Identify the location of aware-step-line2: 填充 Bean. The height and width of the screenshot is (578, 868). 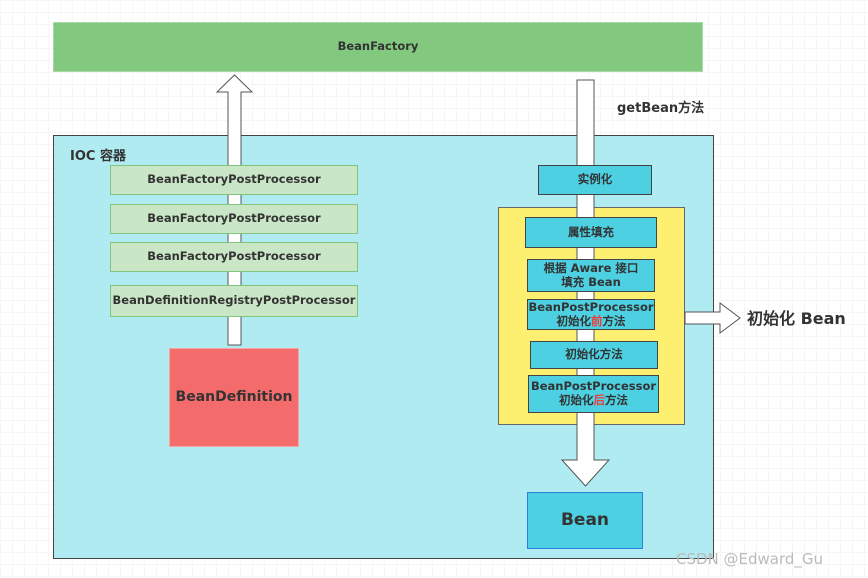
(591, 281).